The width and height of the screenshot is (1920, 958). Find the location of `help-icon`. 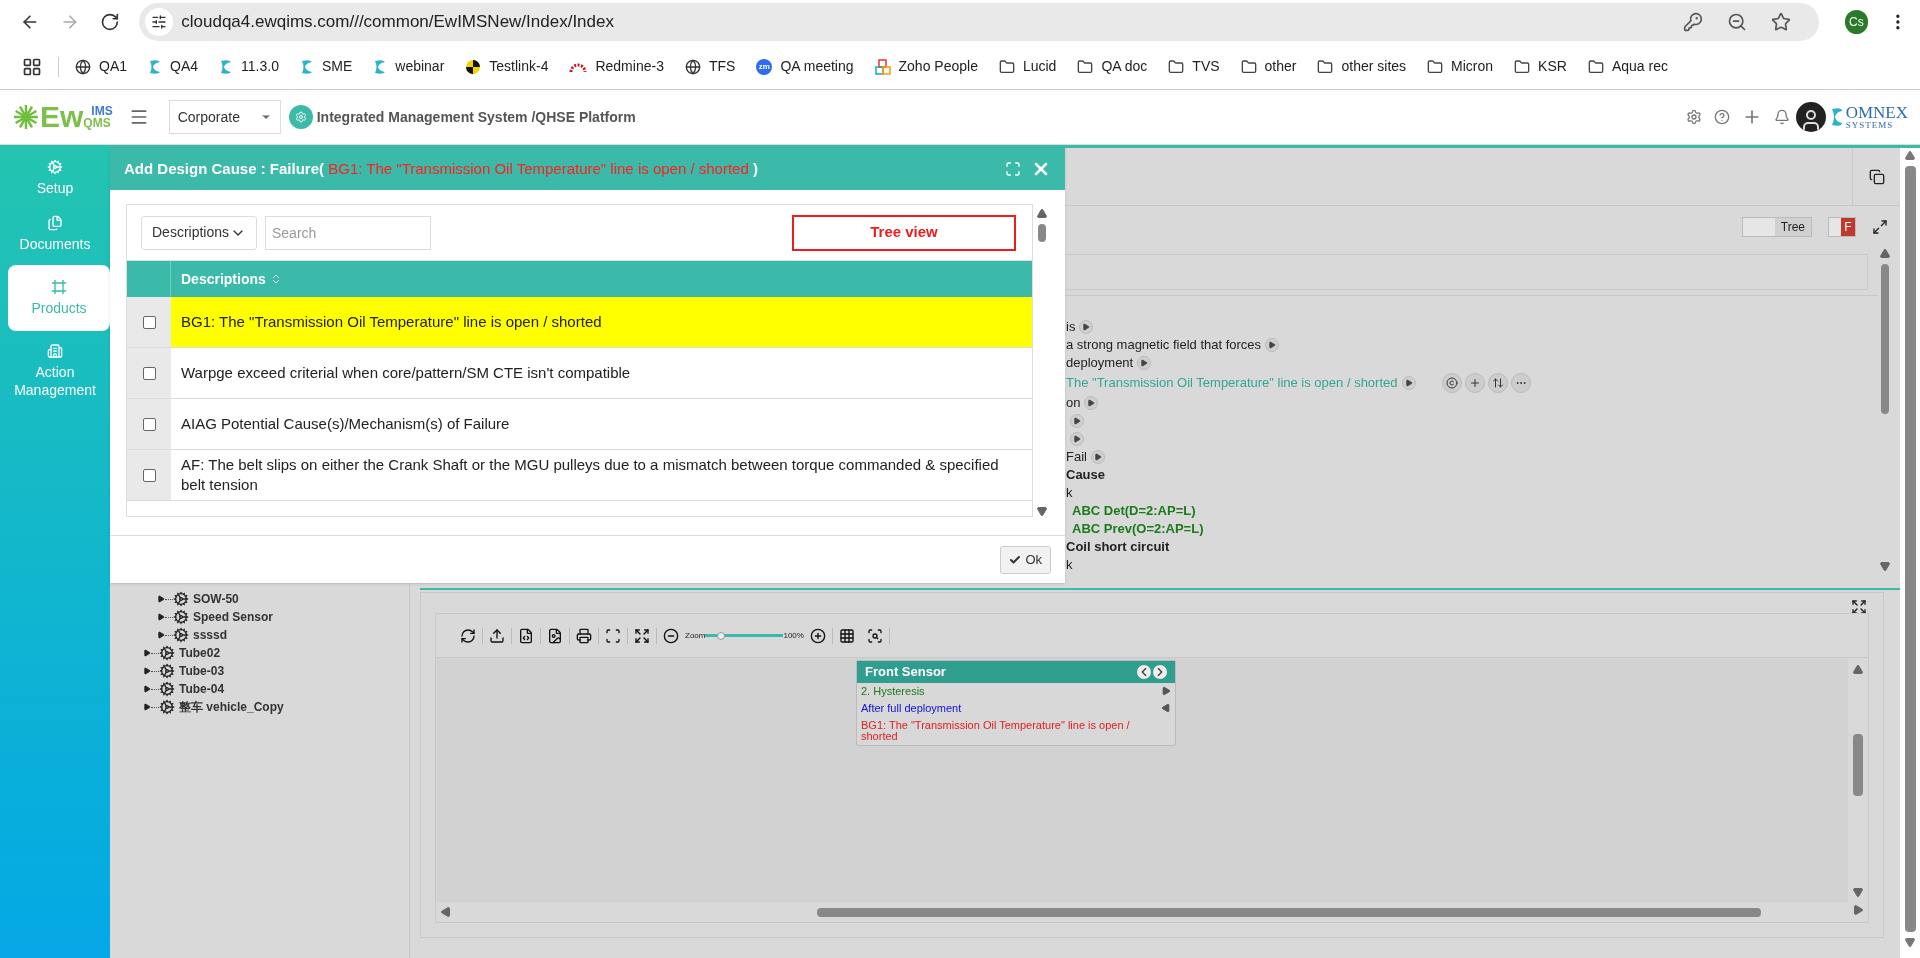

help-icon is located at coordinates (1721, 117).